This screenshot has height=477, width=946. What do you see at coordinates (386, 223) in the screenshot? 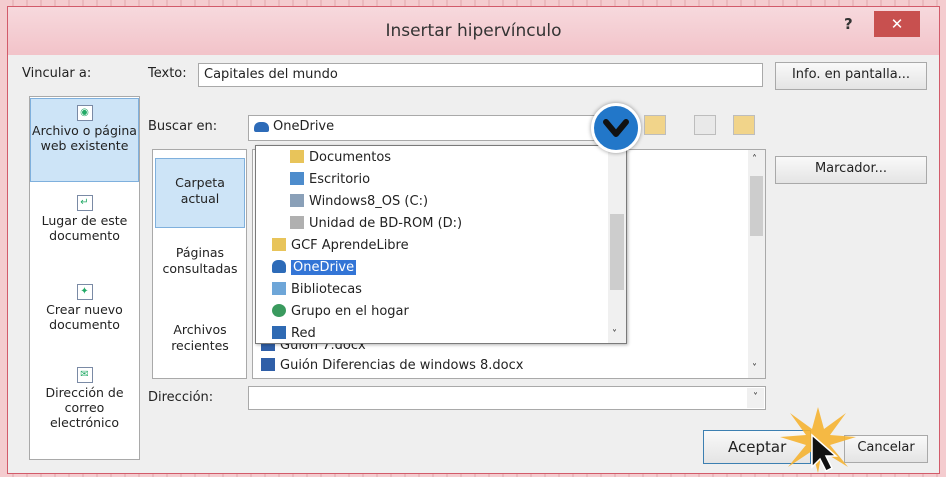
I see `dropdown-item-label: Unidad de BD-ROM (D:)` at bounding box center [386, 223].